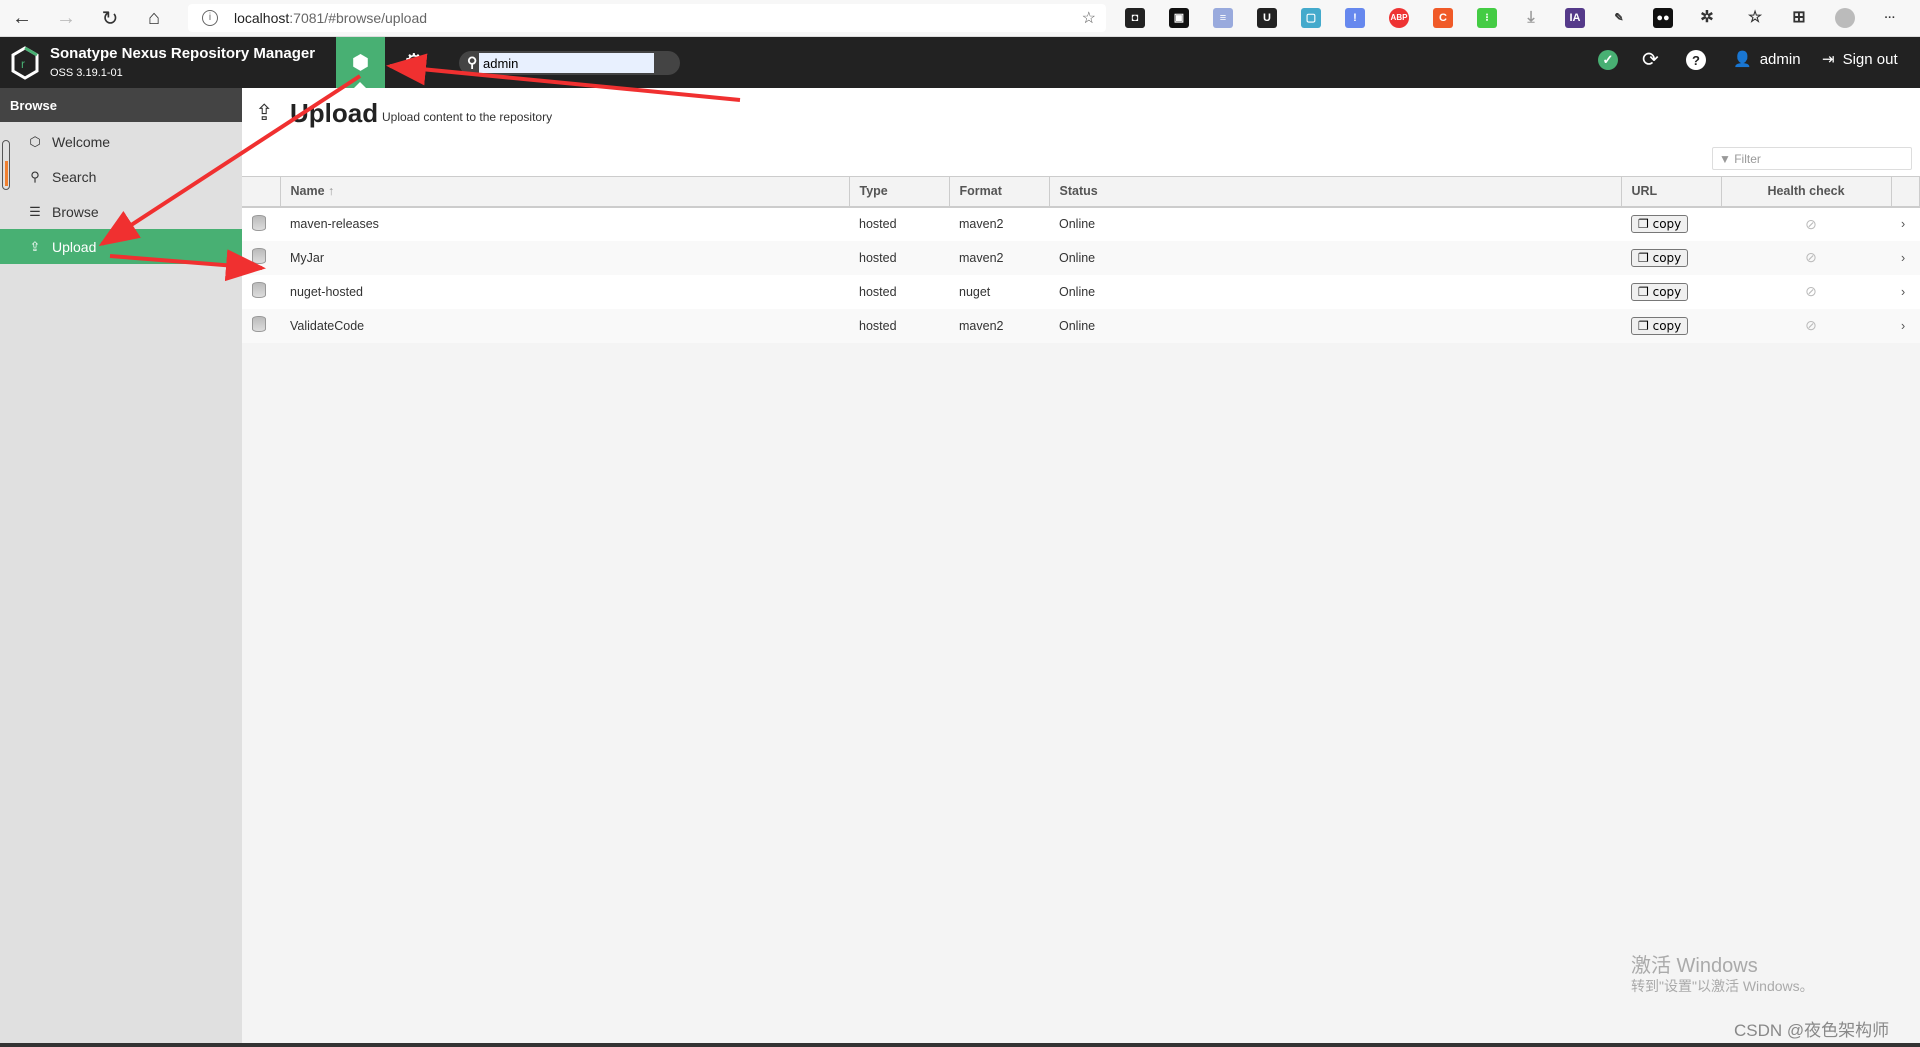 This screenshot has height=1047, width=1920. I want to click on extension-icon: ▣, so click(1179, 18).